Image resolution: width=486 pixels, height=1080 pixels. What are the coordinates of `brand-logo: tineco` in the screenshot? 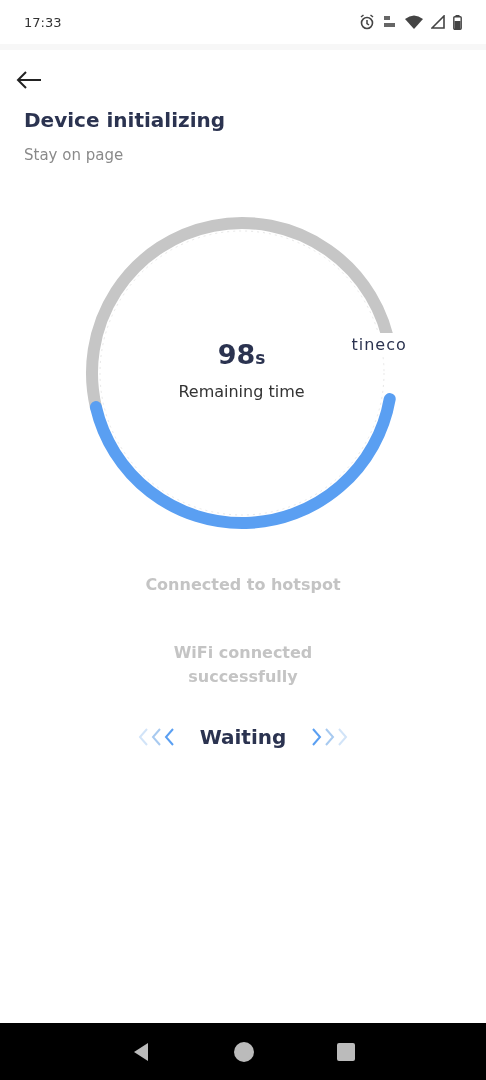 It's located at (379, 344).